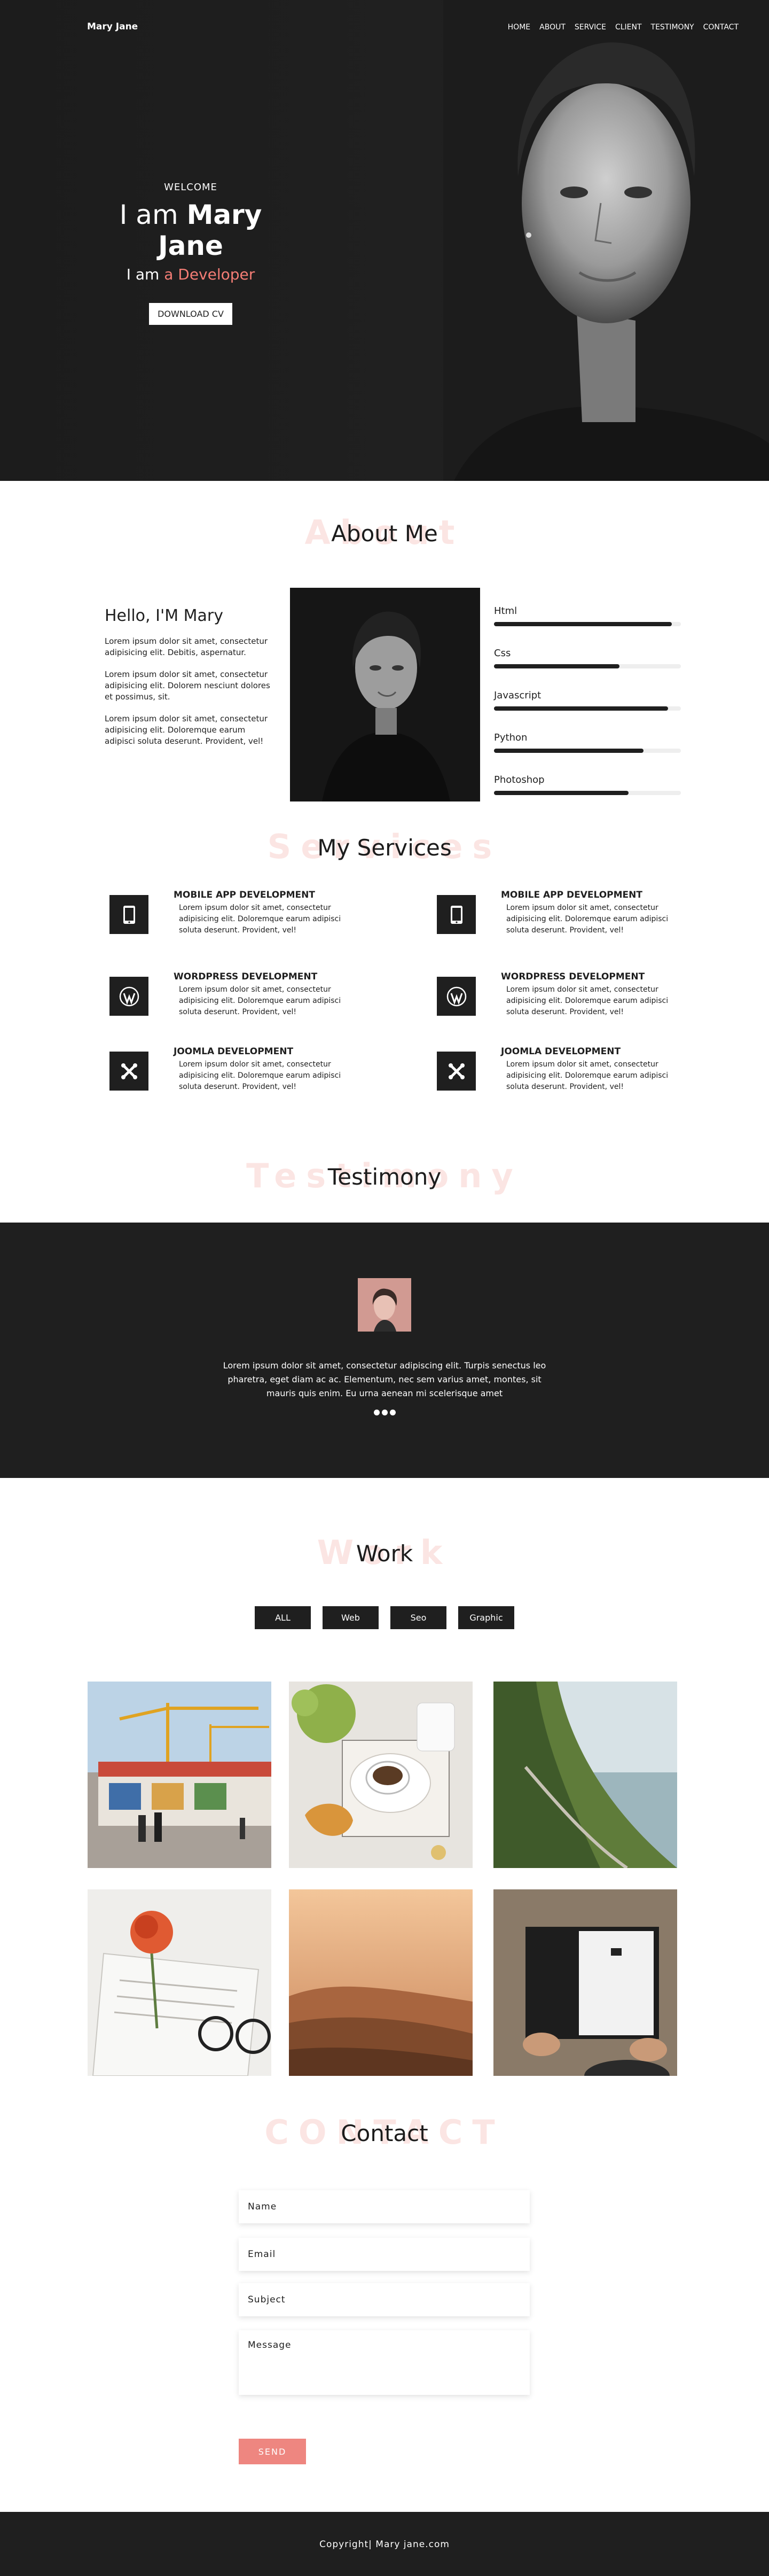  I want to click on nav-about: ABOUT, so click(552, 27).